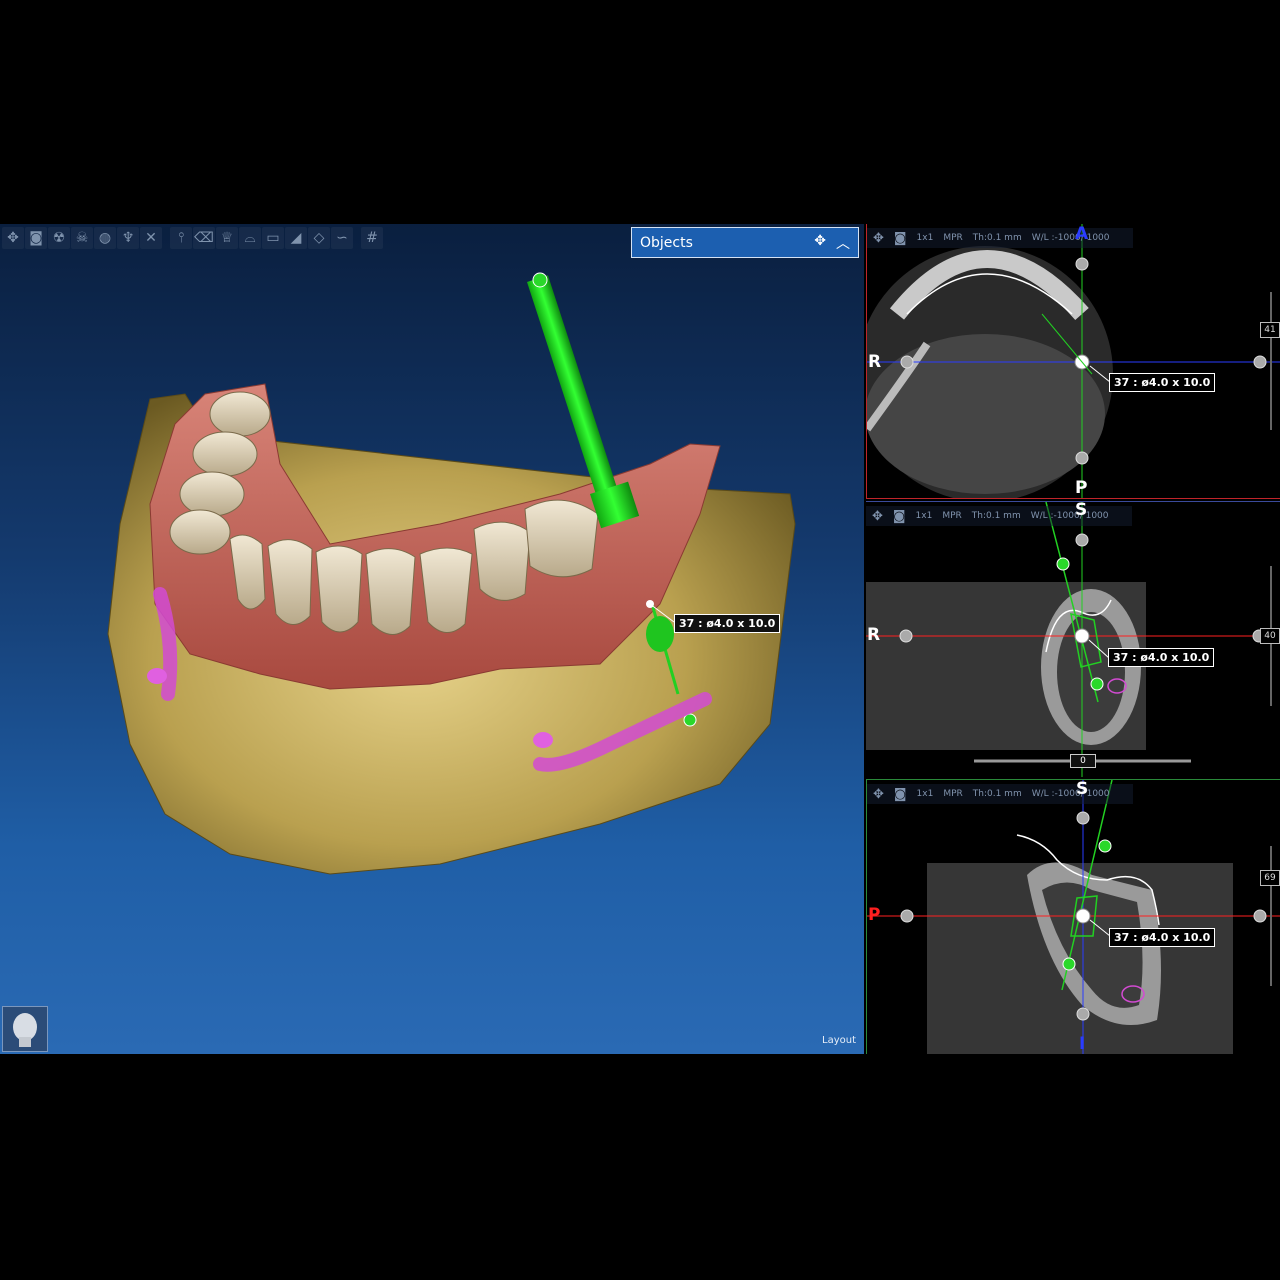 This screenshot has width=1280, height=1280. Describe the element at coordinates (1271, 361) in the screenshot. I see `axial-scroll-track` at that location.